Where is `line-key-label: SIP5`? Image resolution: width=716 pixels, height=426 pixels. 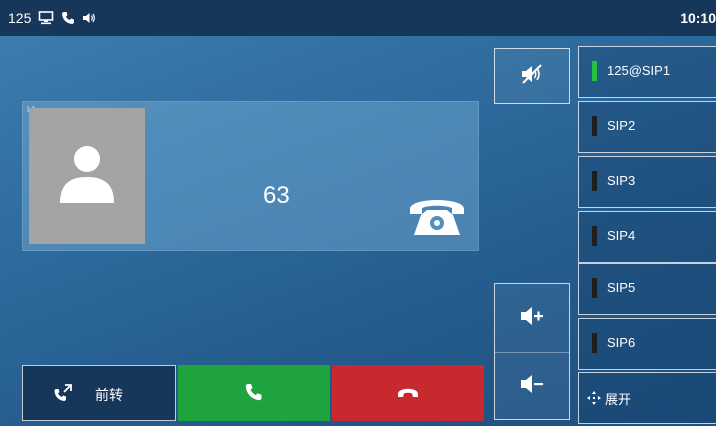 line-key-label: SIP5 is located at coordinates (621, 287).